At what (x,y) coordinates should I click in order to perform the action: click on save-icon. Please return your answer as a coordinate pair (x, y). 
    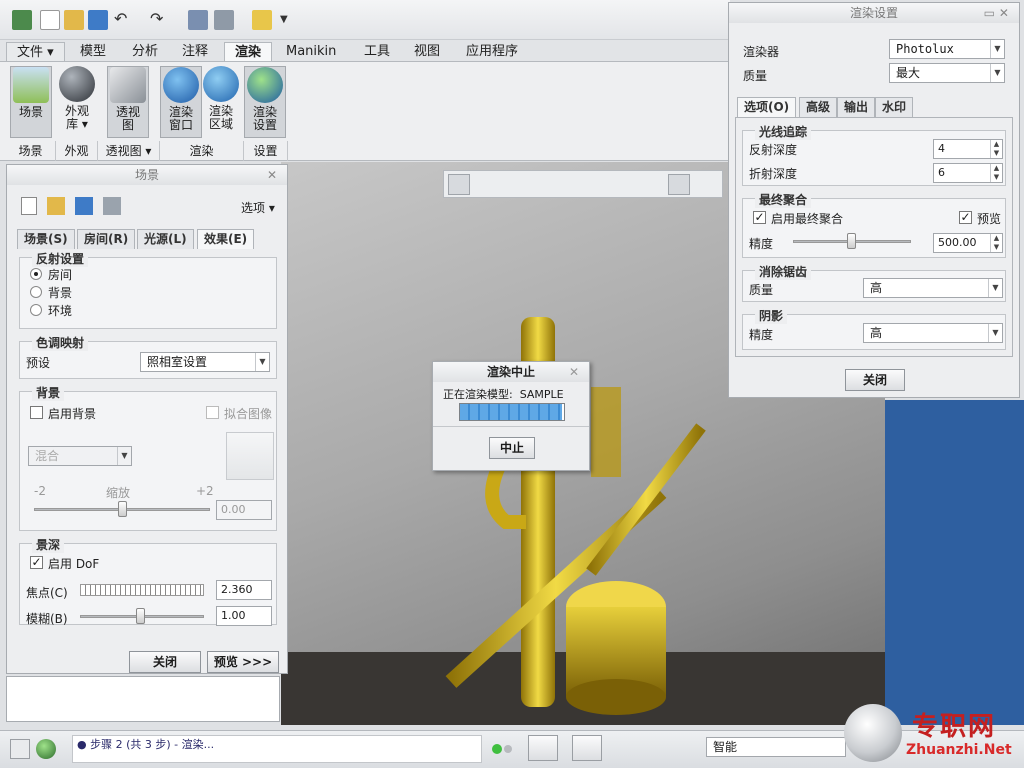
    Looking at the image, I should click on (98, 20).